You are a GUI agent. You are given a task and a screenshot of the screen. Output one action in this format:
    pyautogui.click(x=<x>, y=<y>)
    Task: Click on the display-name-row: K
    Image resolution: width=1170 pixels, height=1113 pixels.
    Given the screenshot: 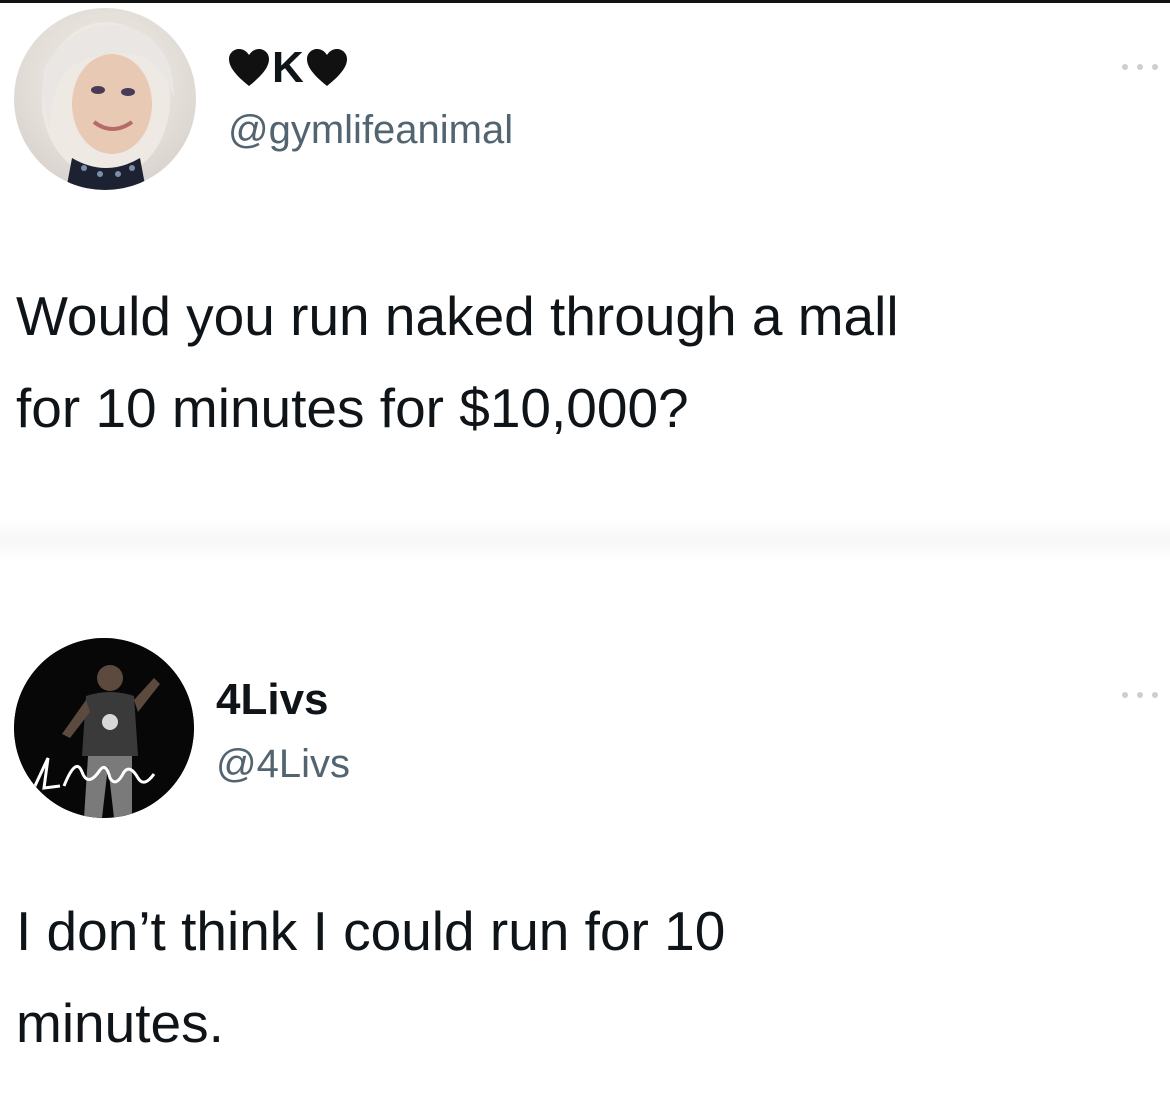 What is the action you would take?
    pyautogui.click(x=288, y=68)
    